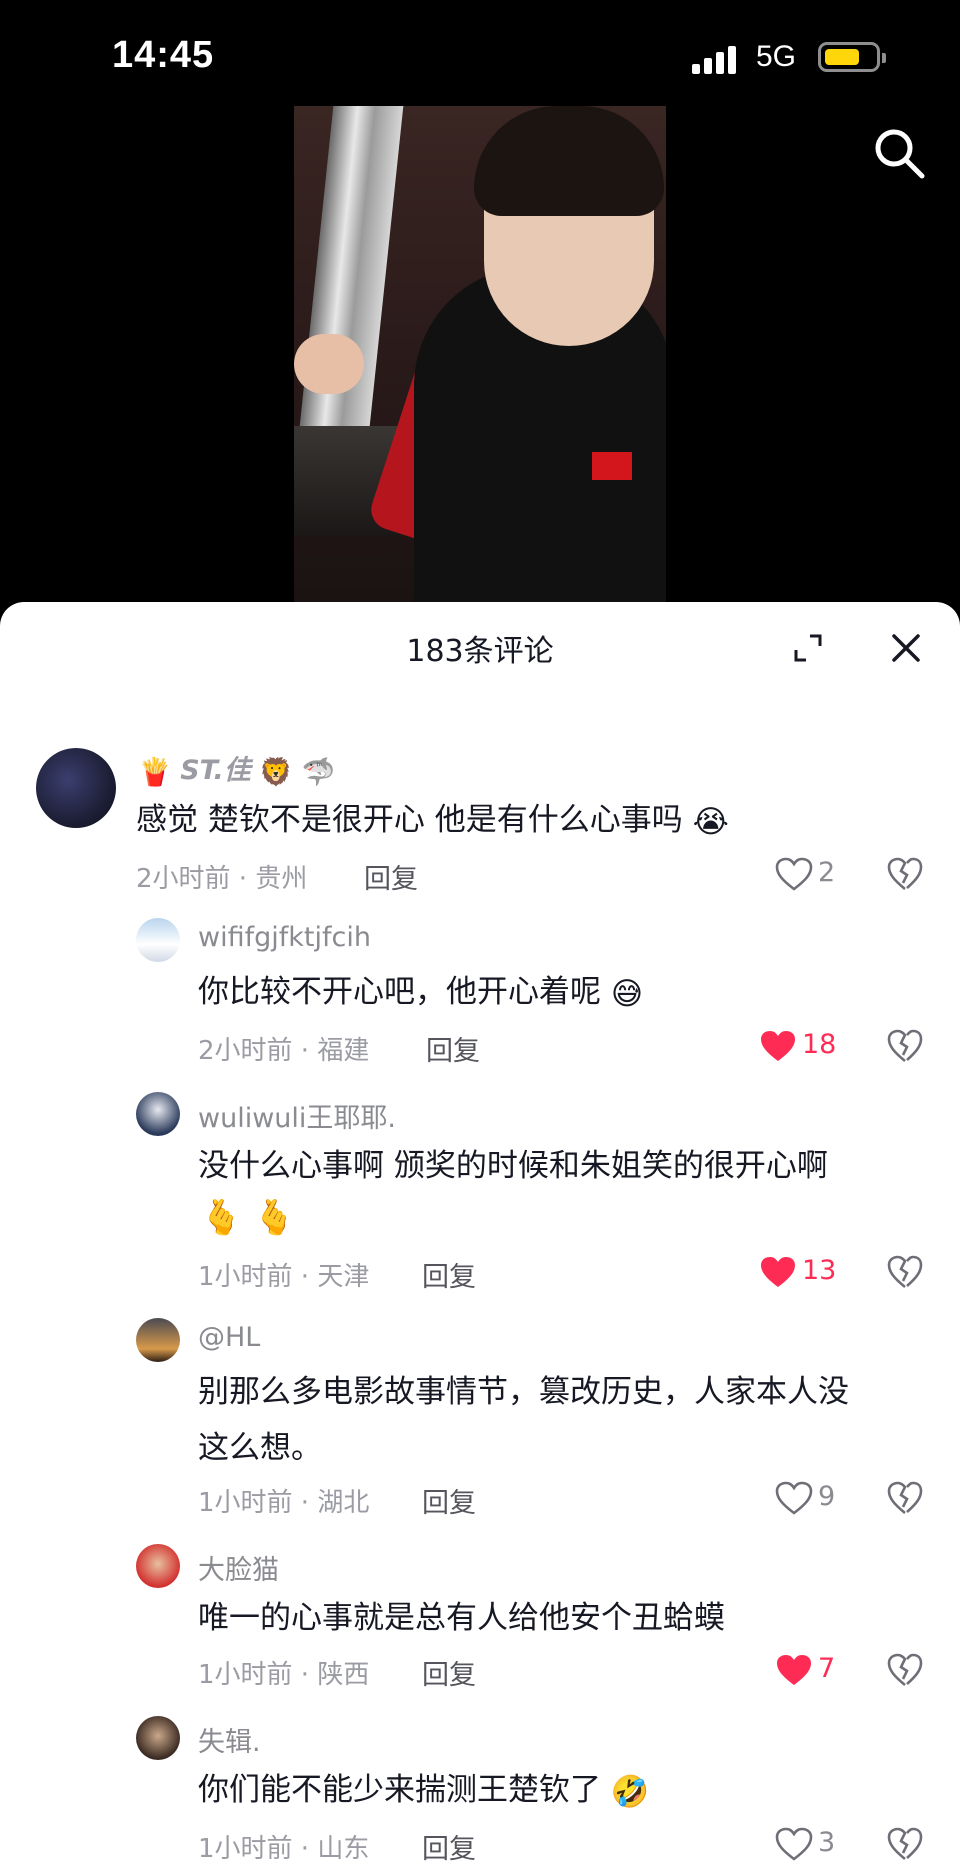 This screenshot has height=1870, width=960. Describe the element at coordinates (284, 1051) in the screenshot. I see `comment-meta: 2小时前 · 福建` at that location.